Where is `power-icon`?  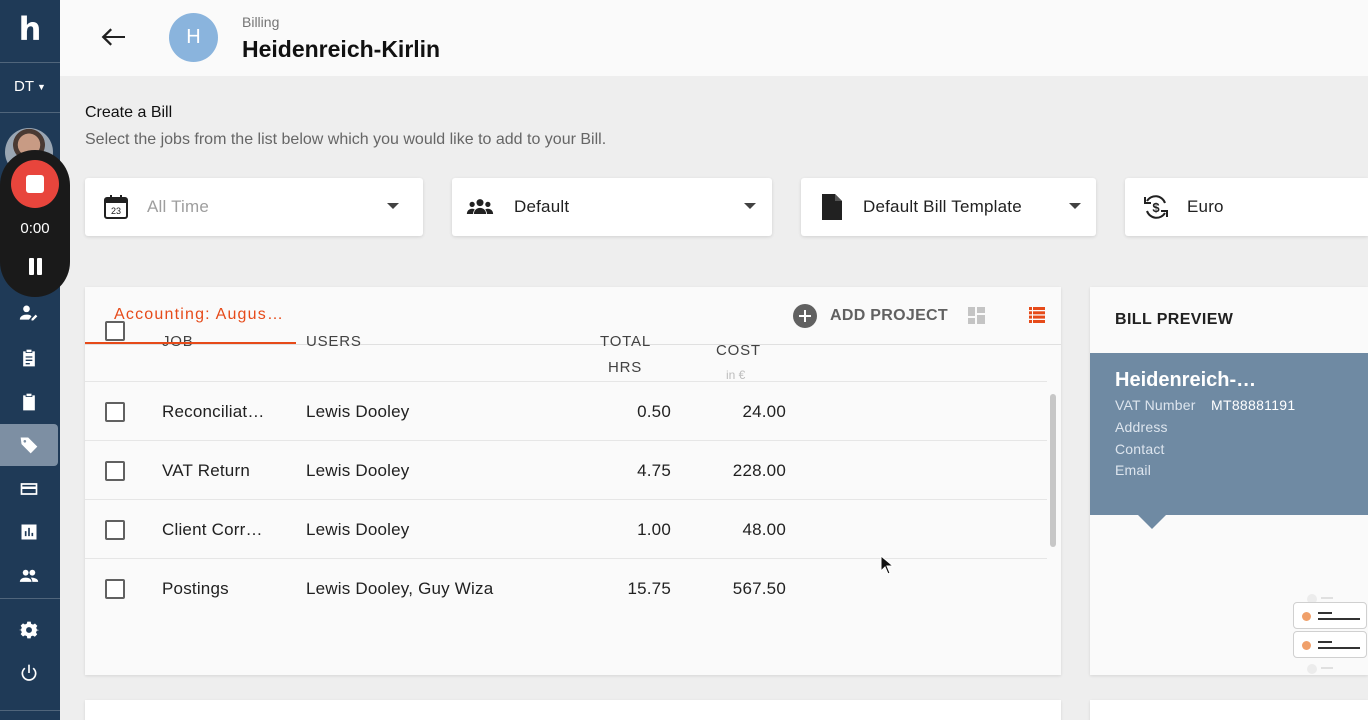
power-icon is located at coordinates (29, 672).